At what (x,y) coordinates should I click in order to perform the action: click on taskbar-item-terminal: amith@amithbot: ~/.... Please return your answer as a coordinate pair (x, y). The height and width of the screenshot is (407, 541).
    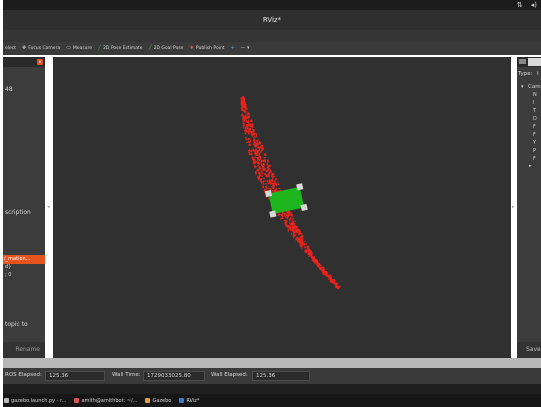
    Looking at the image, I should click on (105, 401).